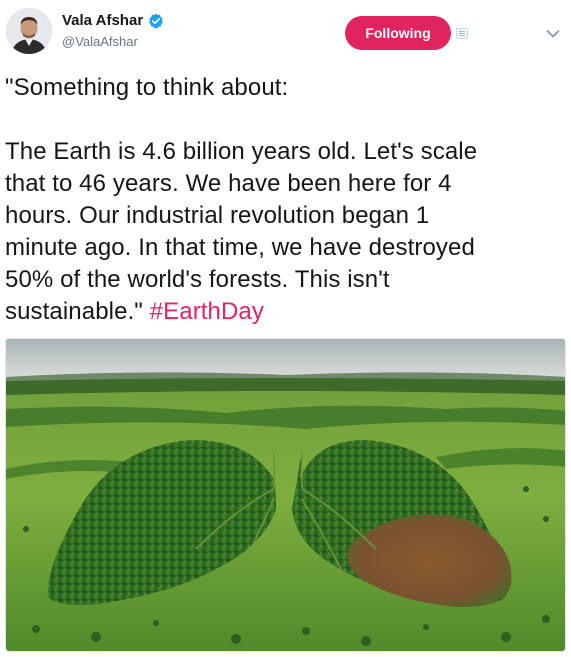 The width and height of the screenshot is (571, 657). I want to click on notifications-icon, so click(462, 33).